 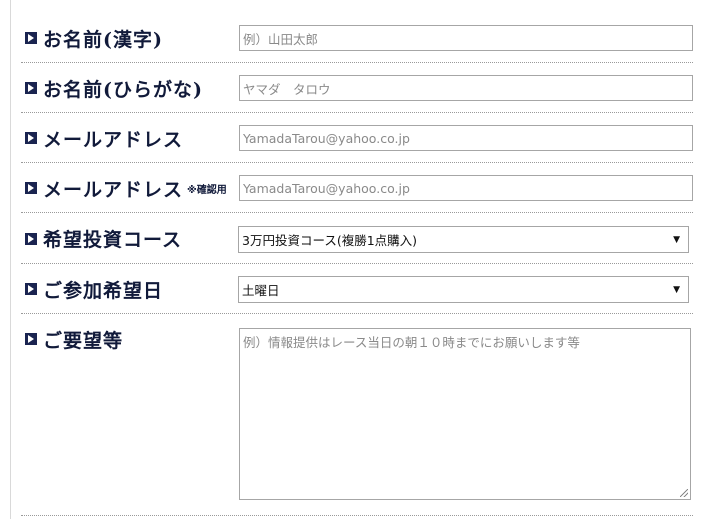 What do you see at coordinates (281, 39) in the screenshot?
I see `name-kanji-placeholder: 例）山田太郎` at bounding box center [281, 39].